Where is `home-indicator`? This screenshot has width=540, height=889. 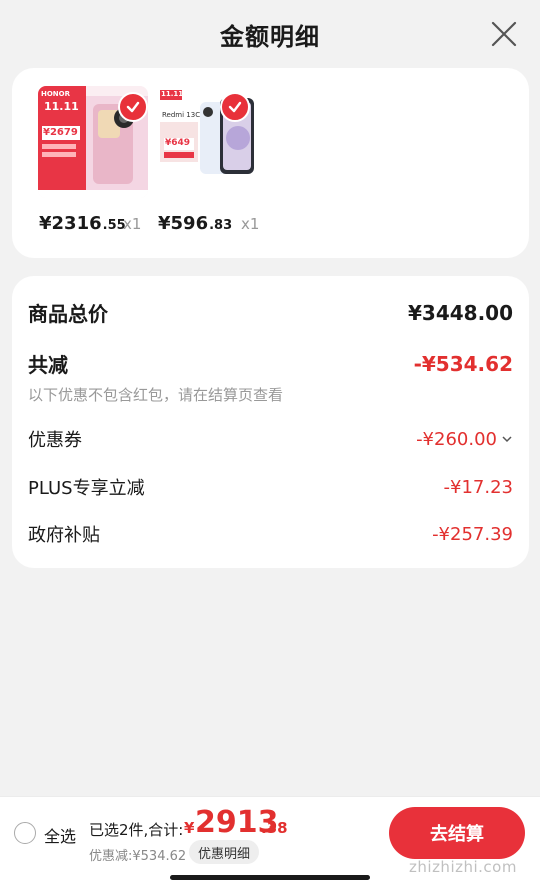 home-indicator is located at coordinates (270, 877).